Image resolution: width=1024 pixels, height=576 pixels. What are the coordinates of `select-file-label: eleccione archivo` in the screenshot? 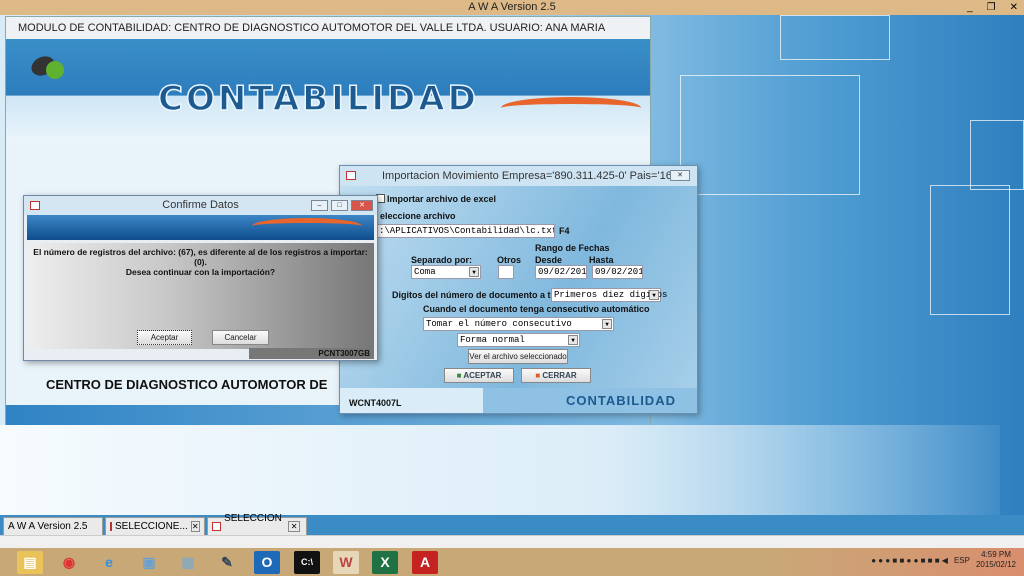 It's located at (418, 216).